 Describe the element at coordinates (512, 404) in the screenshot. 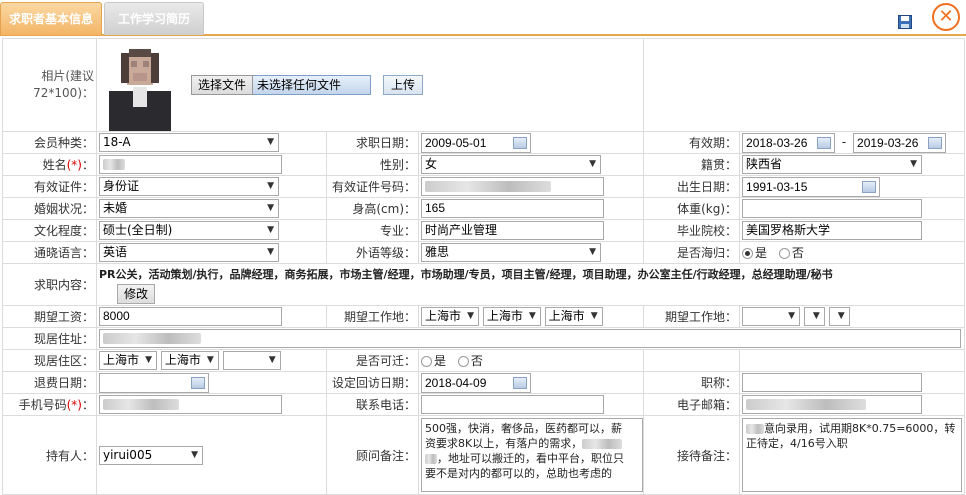

I see `phone-input` at that location.